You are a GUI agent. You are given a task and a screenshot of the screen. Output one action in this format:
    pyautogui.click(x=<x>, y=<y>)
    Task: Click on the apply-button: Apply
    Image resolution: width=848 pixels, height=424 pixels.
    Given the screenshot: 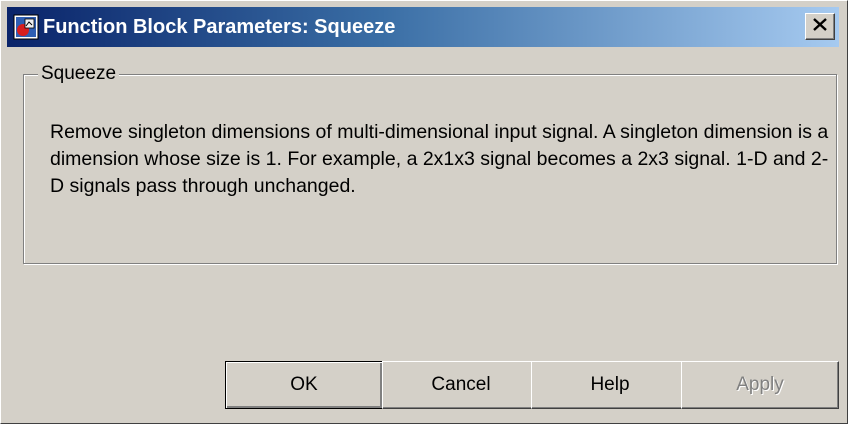 What is the action you would take?
    pyautogui.click(x=760, y=385)
    